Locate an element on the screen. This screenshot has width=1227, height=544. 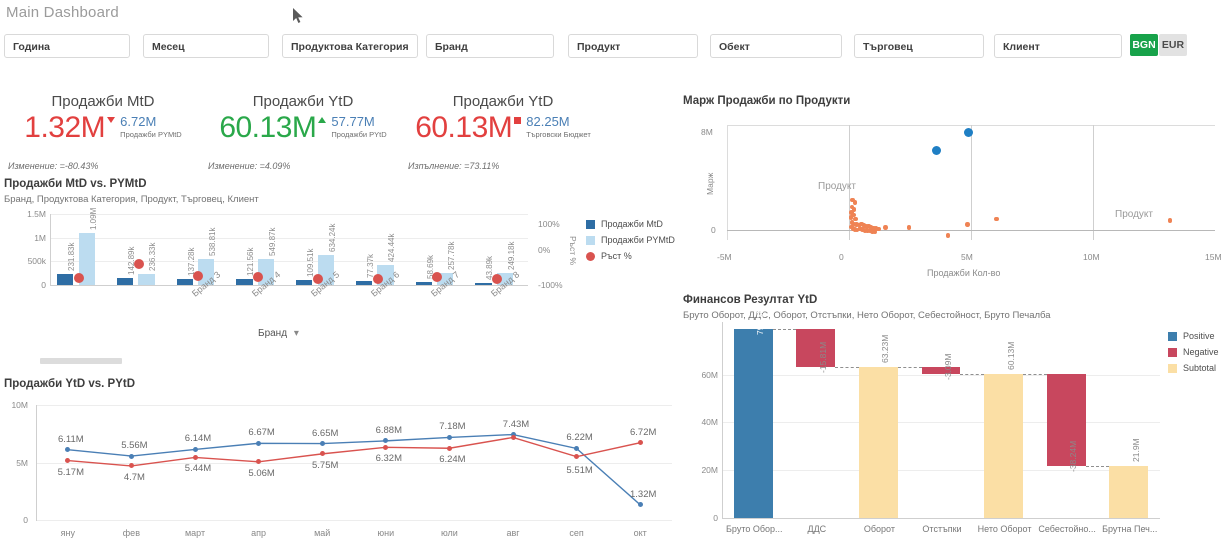
bar-chart-scrollbar is located at coordinates (81, 361).